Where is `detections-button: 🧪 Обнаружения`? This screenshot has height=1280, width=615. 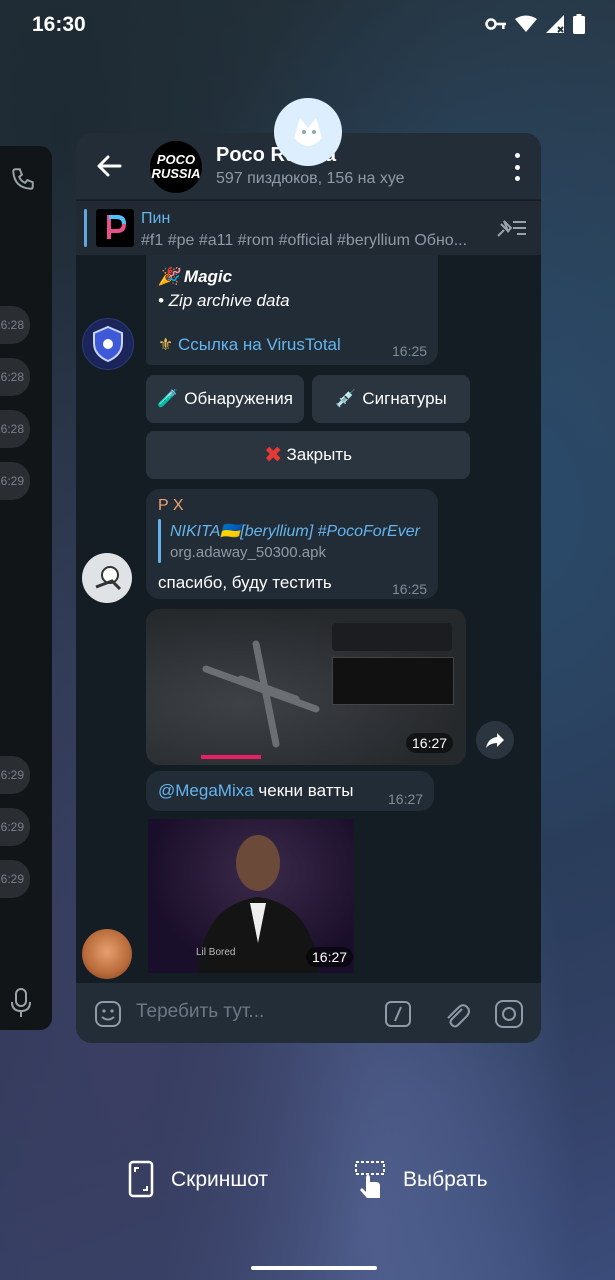
detections-button: 🧪 Обнаружения is located at coordinates (225, 399).